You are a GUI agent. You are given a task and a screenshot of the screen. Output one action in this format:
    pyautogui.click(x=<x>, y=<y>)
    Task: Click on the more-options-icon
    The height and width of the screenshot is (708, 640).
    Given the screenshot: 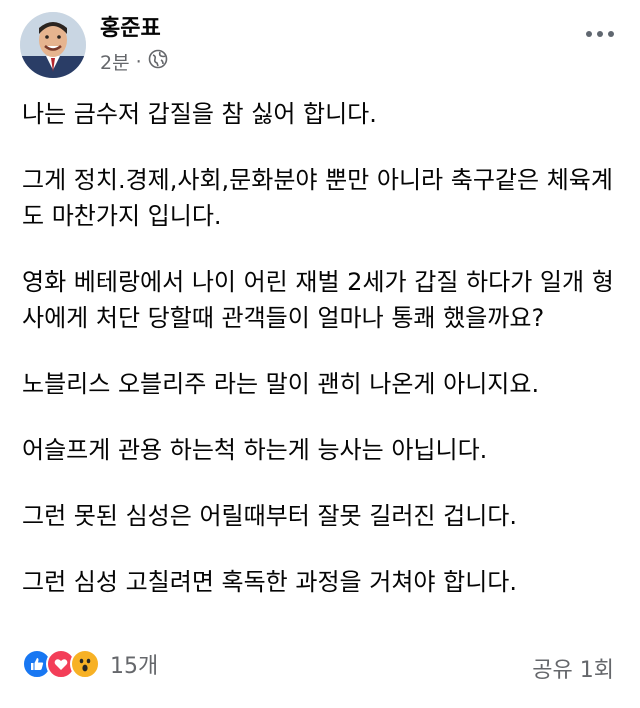 What is the action you would take?
    pyautogui.click(x=594, y=34)
    